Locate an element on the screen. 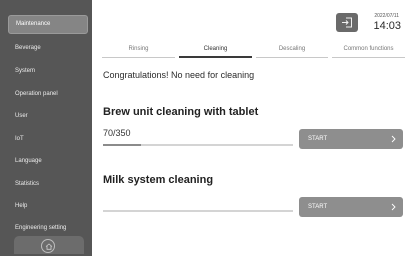  sidebar-item-iot: IoT is located at coordinates (48, 139).